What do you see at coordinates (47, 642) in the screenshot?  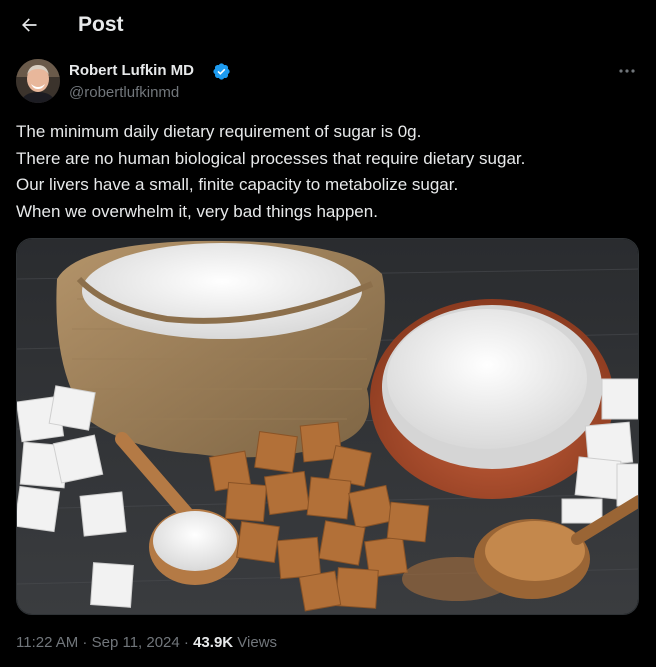 I see `post-time: 11:22 AM` at bounding box center [47, 642].